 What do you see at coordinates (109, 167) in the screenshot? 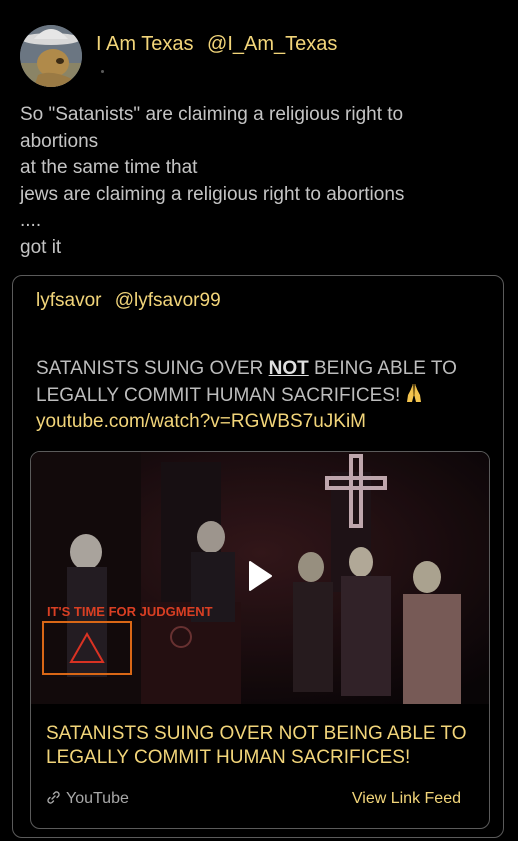
I see `post-text-line: at the same time that` at bounding box center [109, 167].